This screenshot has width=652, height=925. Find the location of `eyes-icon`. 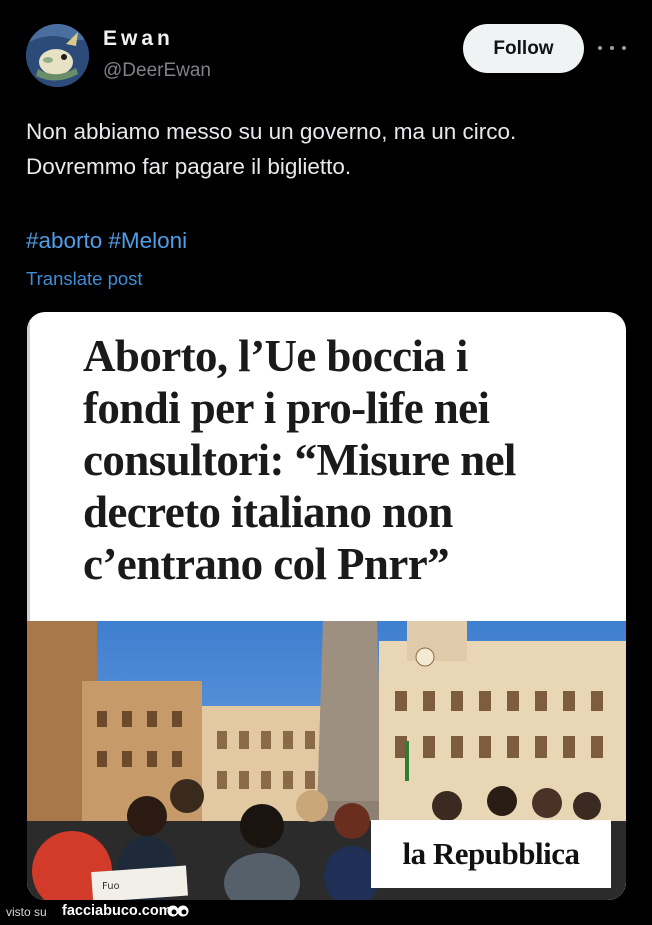

eyes-icon is located at coordinates (178, 911).